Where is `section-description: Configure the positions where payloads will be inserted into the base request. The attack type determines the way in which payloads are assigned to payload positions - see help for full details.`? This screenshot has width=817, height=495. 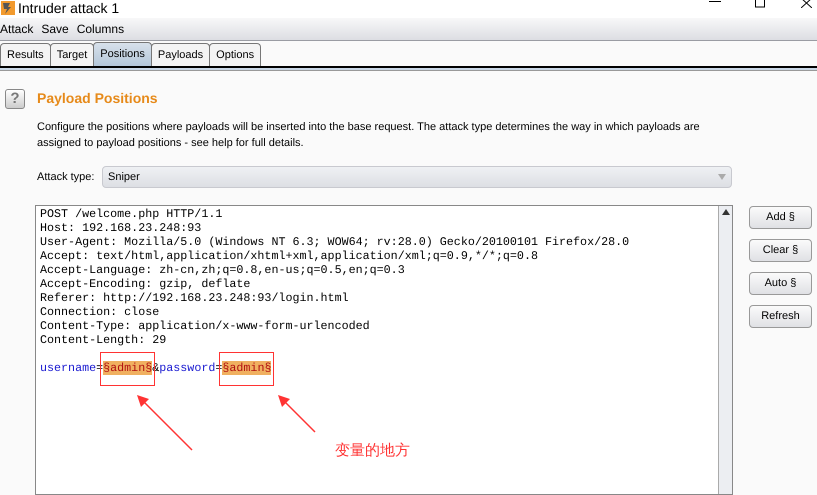
section-description: Configure the positions where payloads will be inserted into the base request. The attack type determines the way in which payloads are assigned to payload positions - see help for full details. is located at coordinates (369, 135).